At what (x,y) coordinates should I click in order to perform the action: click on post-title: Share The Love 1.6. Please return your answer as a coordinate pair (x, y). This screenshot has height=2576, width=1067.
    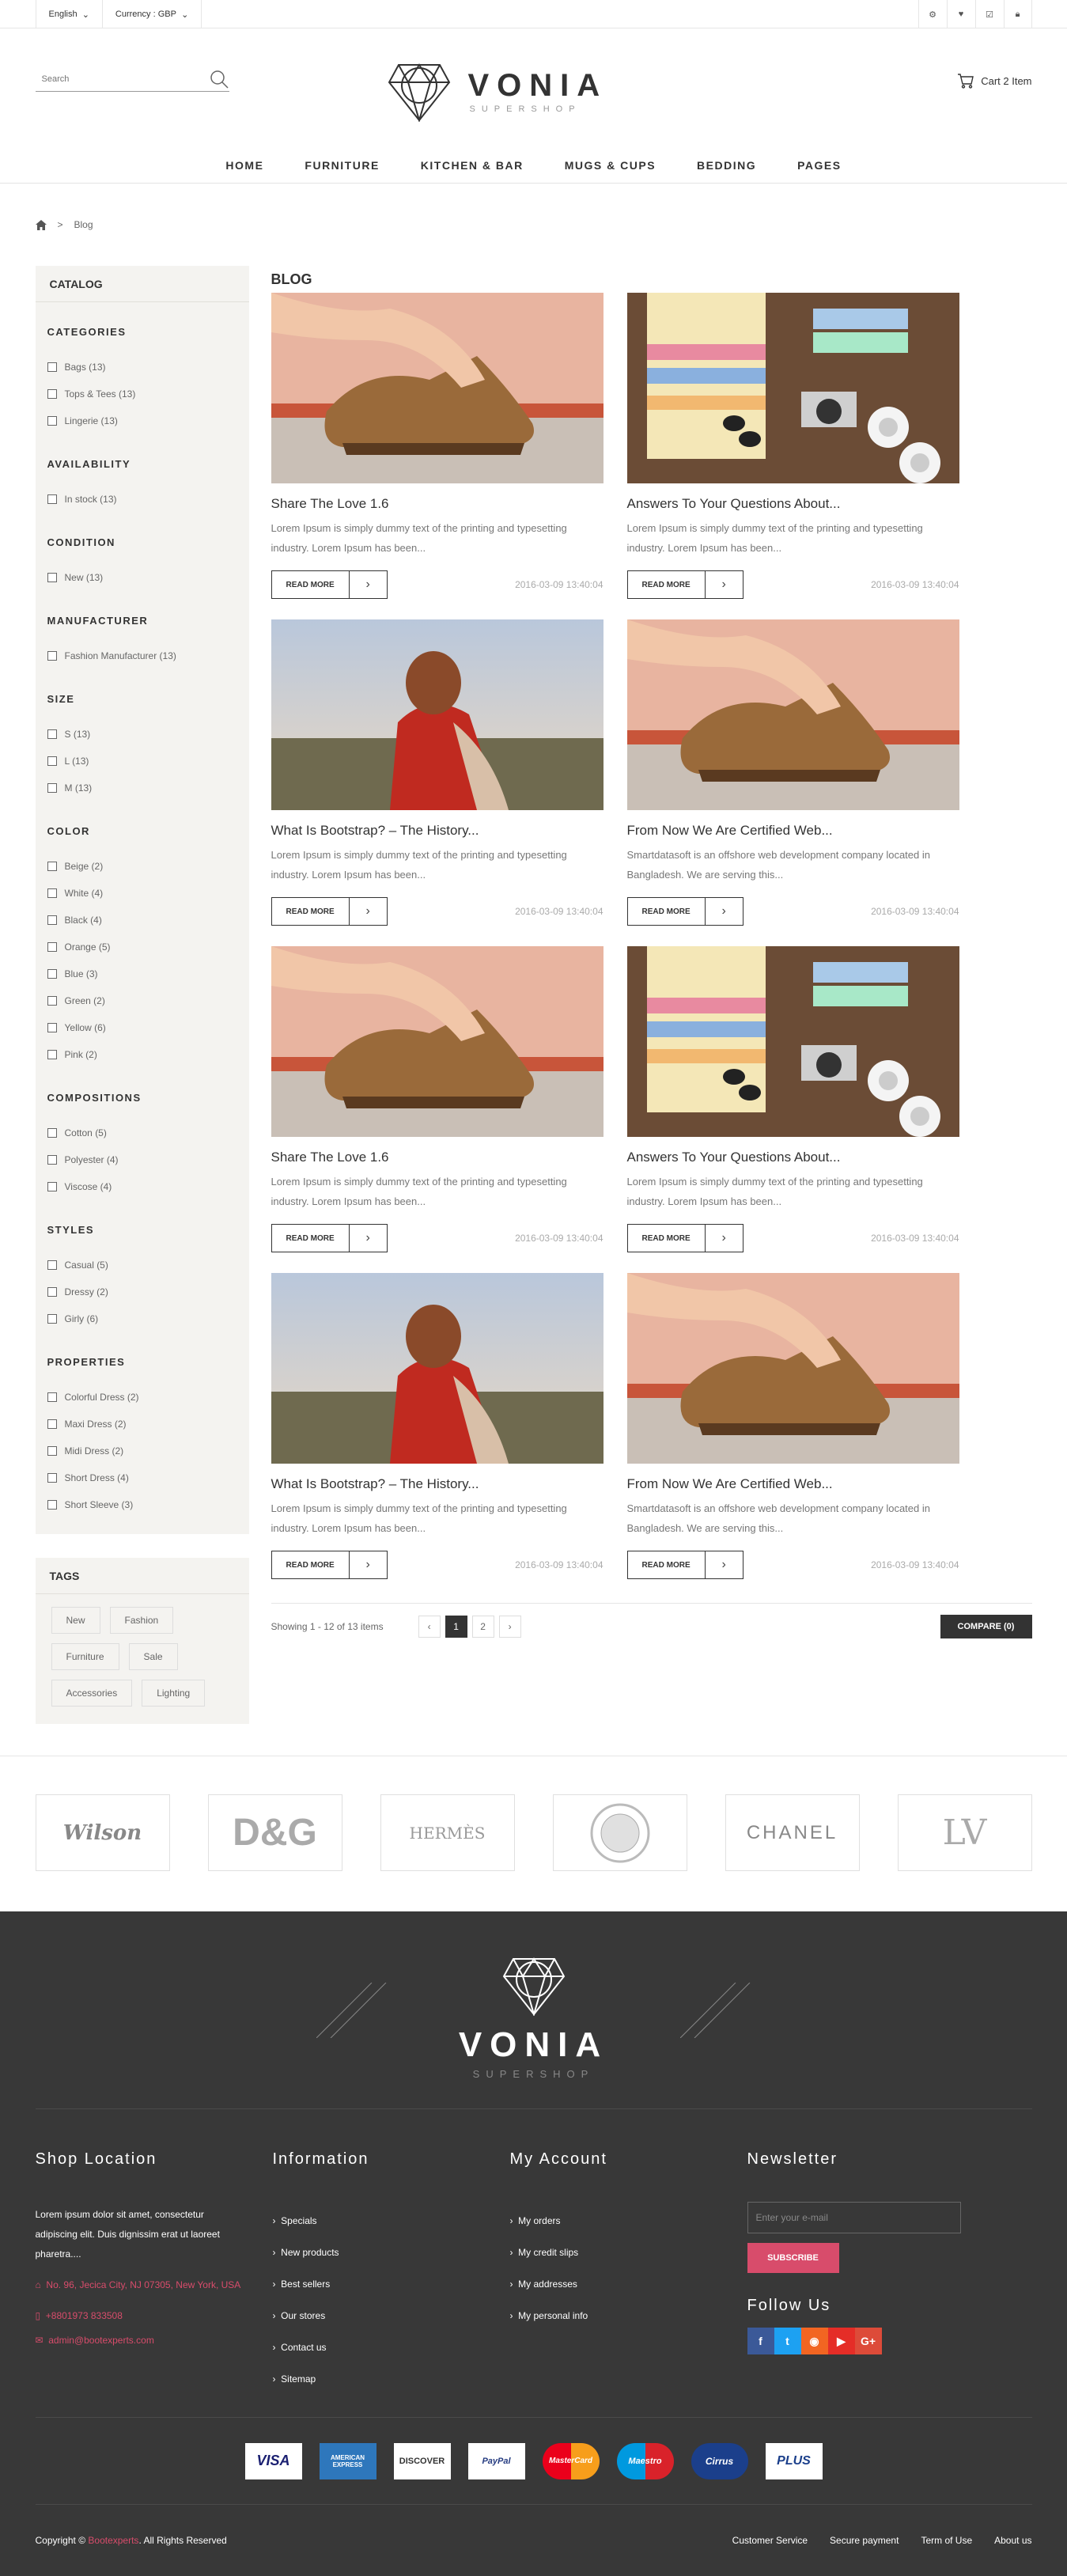
    Looking at the image, I should click on (437, 1157).